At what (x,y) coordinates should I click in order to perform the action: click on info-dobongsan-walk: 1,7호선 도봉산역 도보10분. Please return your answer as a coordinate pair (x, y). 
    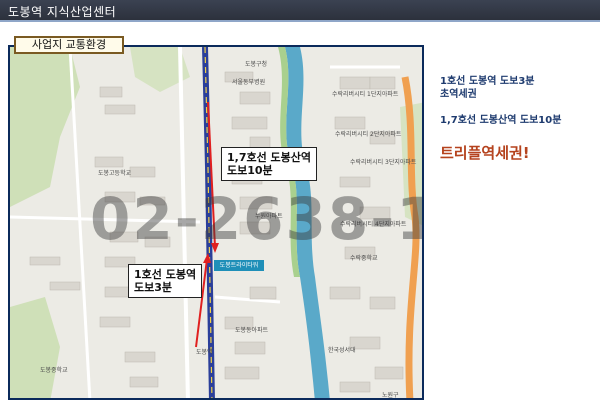
    Looking at the image, I should click on (501, 120).